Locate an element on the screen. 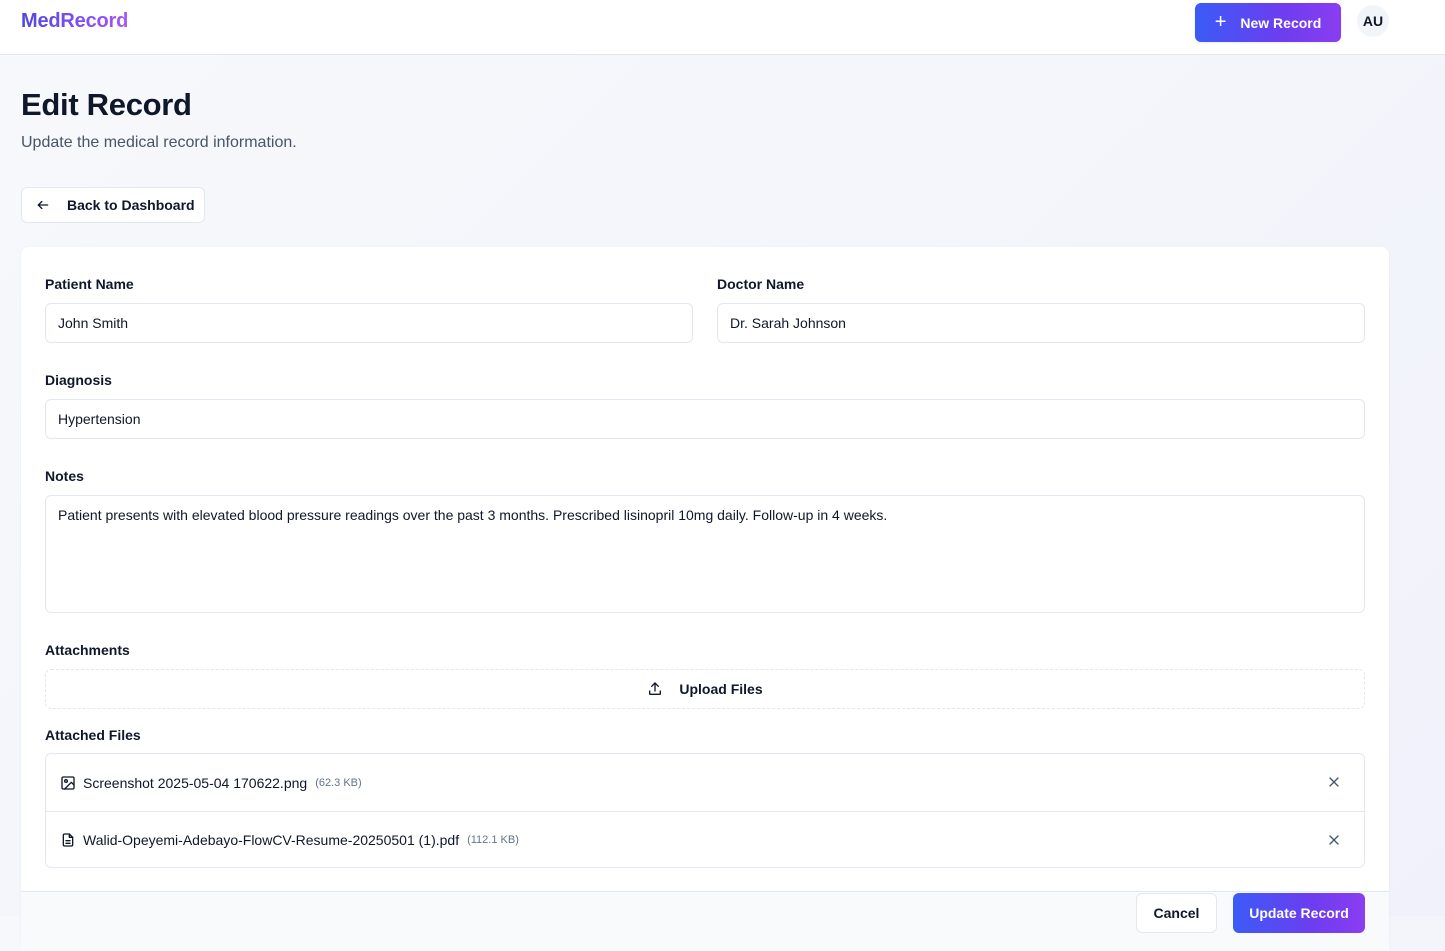  diagnosis-input: Hypertension is located at coordinates (705, 419).